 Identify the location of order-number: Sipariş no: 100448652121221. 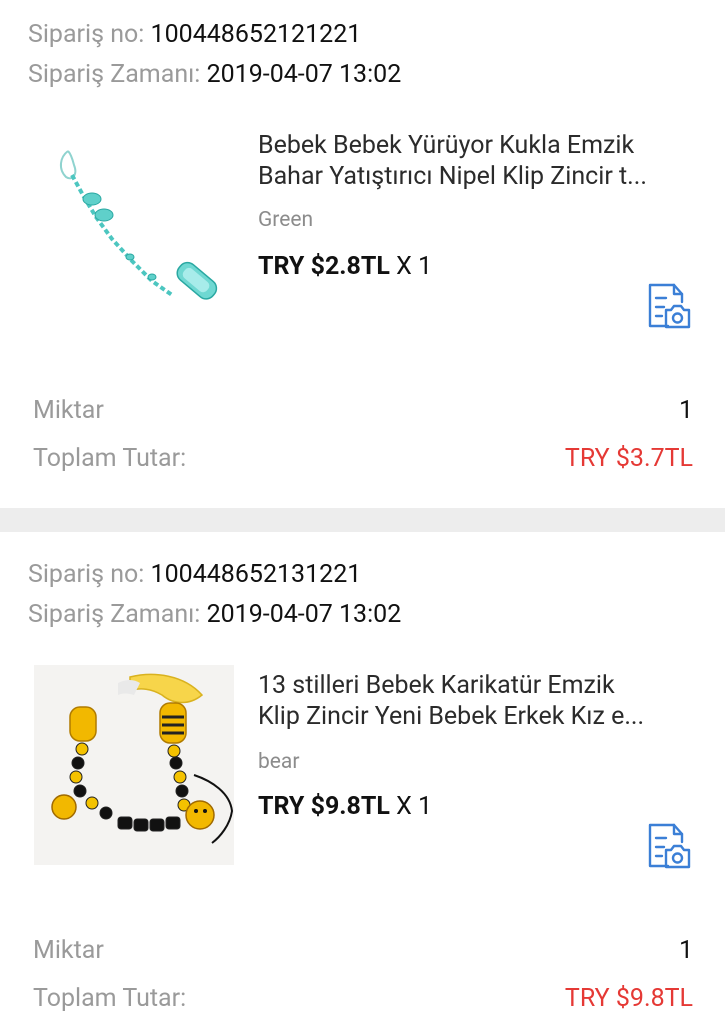
(194, 34).